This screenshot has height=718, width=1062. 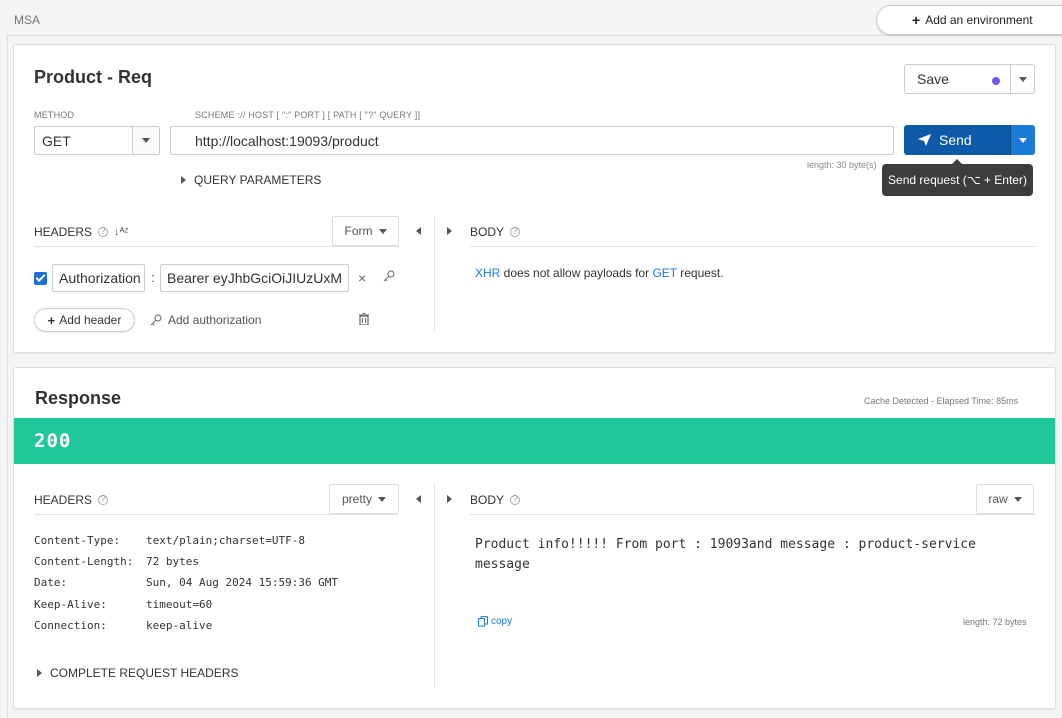 I want to click on url-length: length: 30 byte(s), so click(x=842, y=165).